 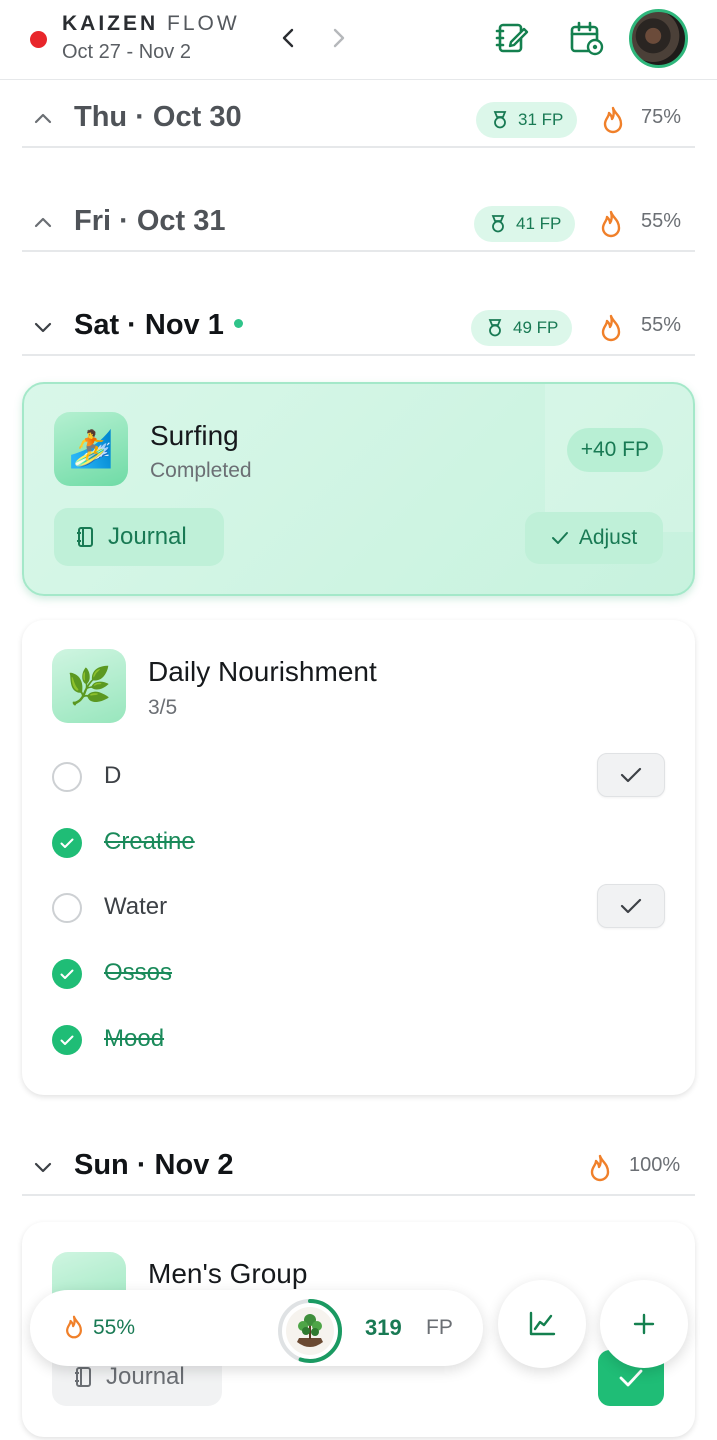 What do you see at coordinates (89, 686) in the screenshot?
I see `leaf-icon: 🌿` at bounding box center [89, 686].